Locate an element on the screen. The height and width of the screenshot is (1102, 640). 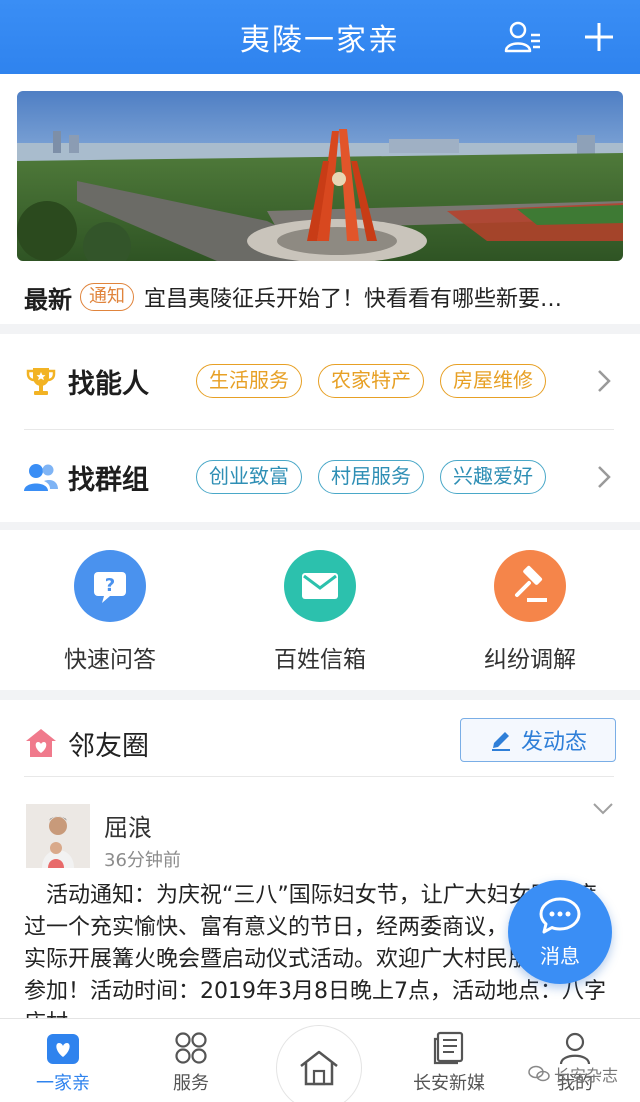
message-fab: 消息 is located at coordinates (560, 932).